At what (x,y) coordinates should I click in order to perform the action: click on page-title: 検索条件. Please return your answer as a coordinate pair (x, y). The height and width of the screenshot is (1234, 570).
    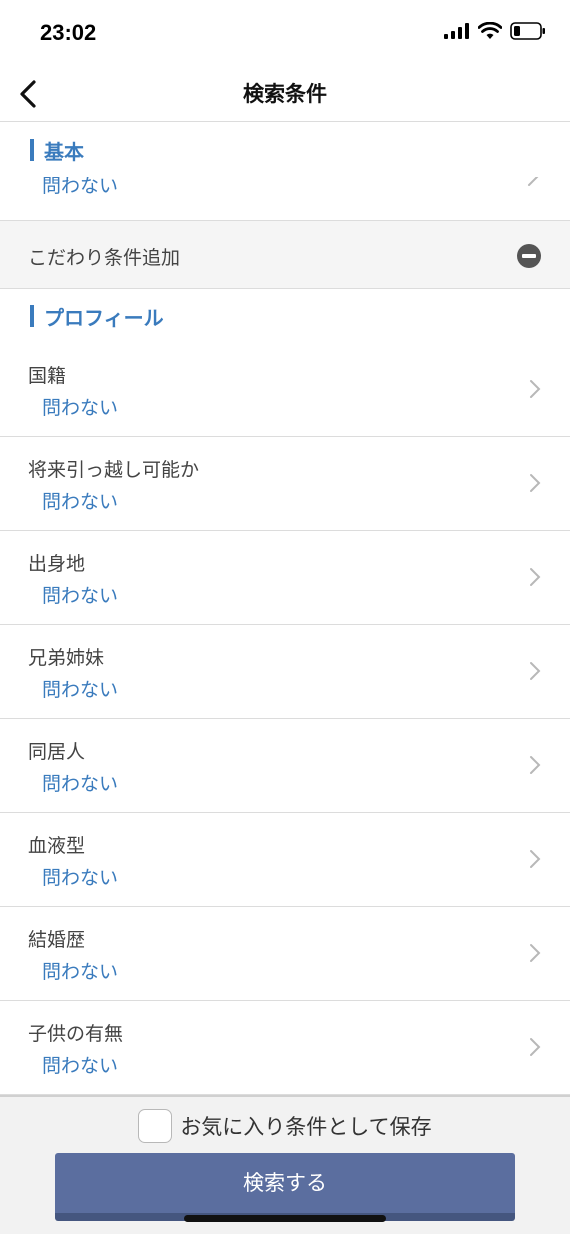
    Looking at the image, I should click on (285, 94).